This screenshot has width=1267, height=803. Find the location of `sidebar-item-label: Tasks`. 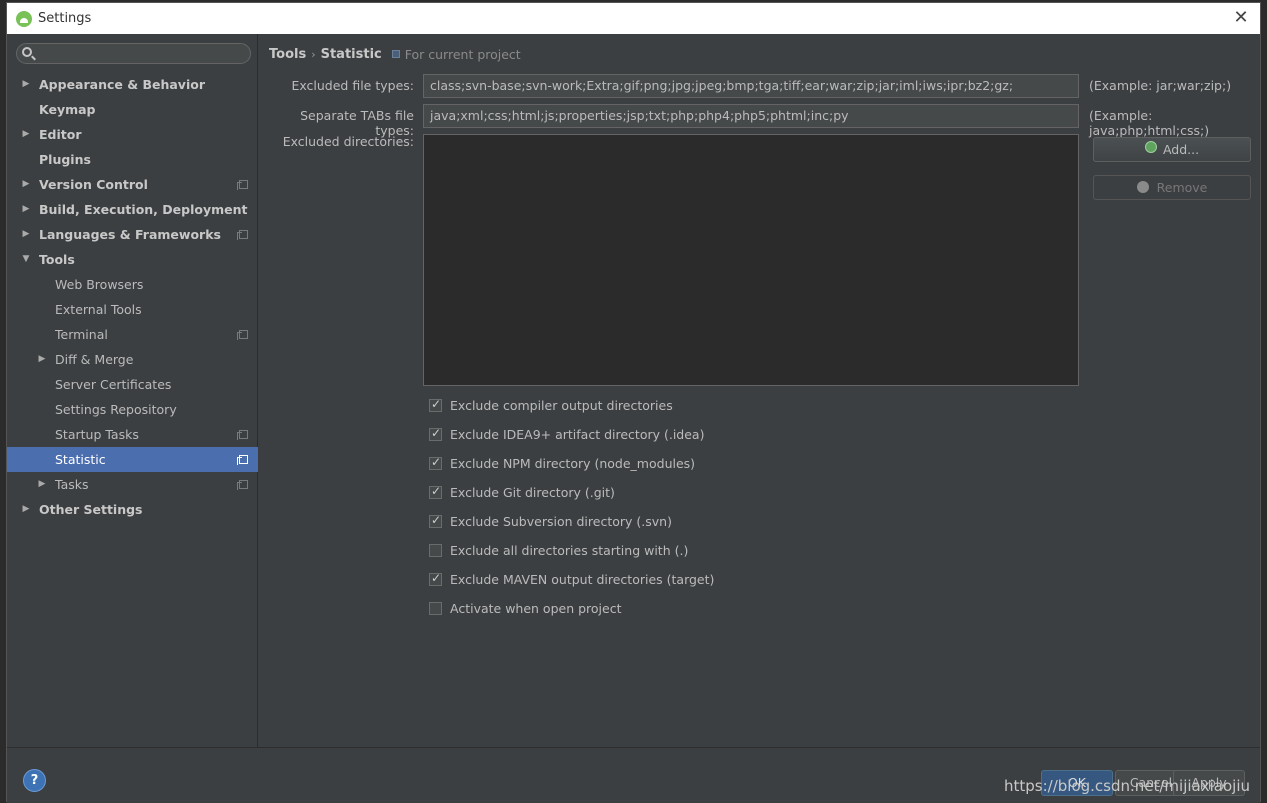

sidebar-item-label: Tasks is located at coordinates (72, 484).